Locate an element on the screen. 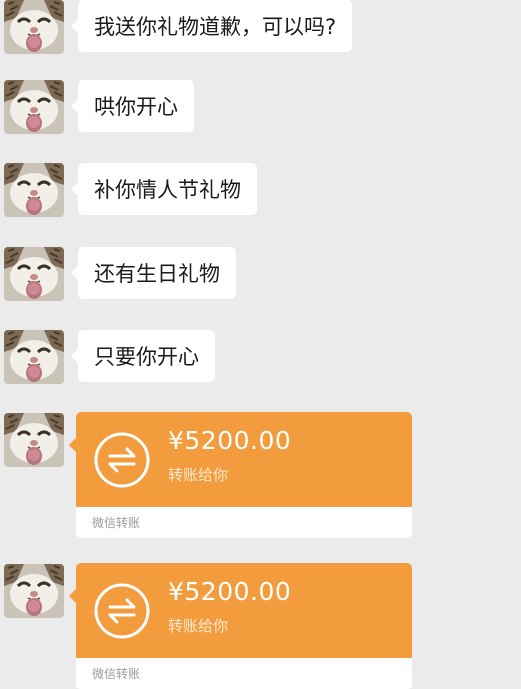  chat-bubble-text: 补你情人节礼物 is located at coordinates (167, 190).